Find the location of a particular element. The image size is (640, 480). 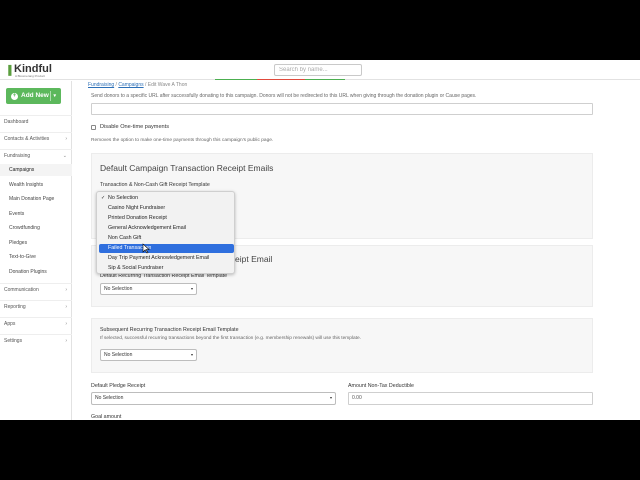

chevron-down-icon: ⌄ is located at coordinates (64, 156).